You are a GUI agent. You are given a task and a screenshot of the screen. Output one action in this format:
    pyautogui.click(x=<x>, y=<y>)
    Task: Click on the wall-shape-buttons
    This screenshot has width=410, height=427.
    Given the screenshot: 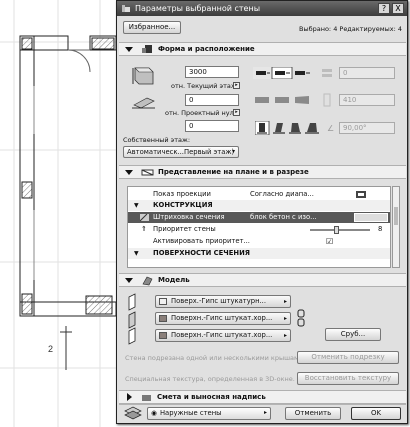 What is the action you would take?
    pyautogui.click(x=283, y=100)
    